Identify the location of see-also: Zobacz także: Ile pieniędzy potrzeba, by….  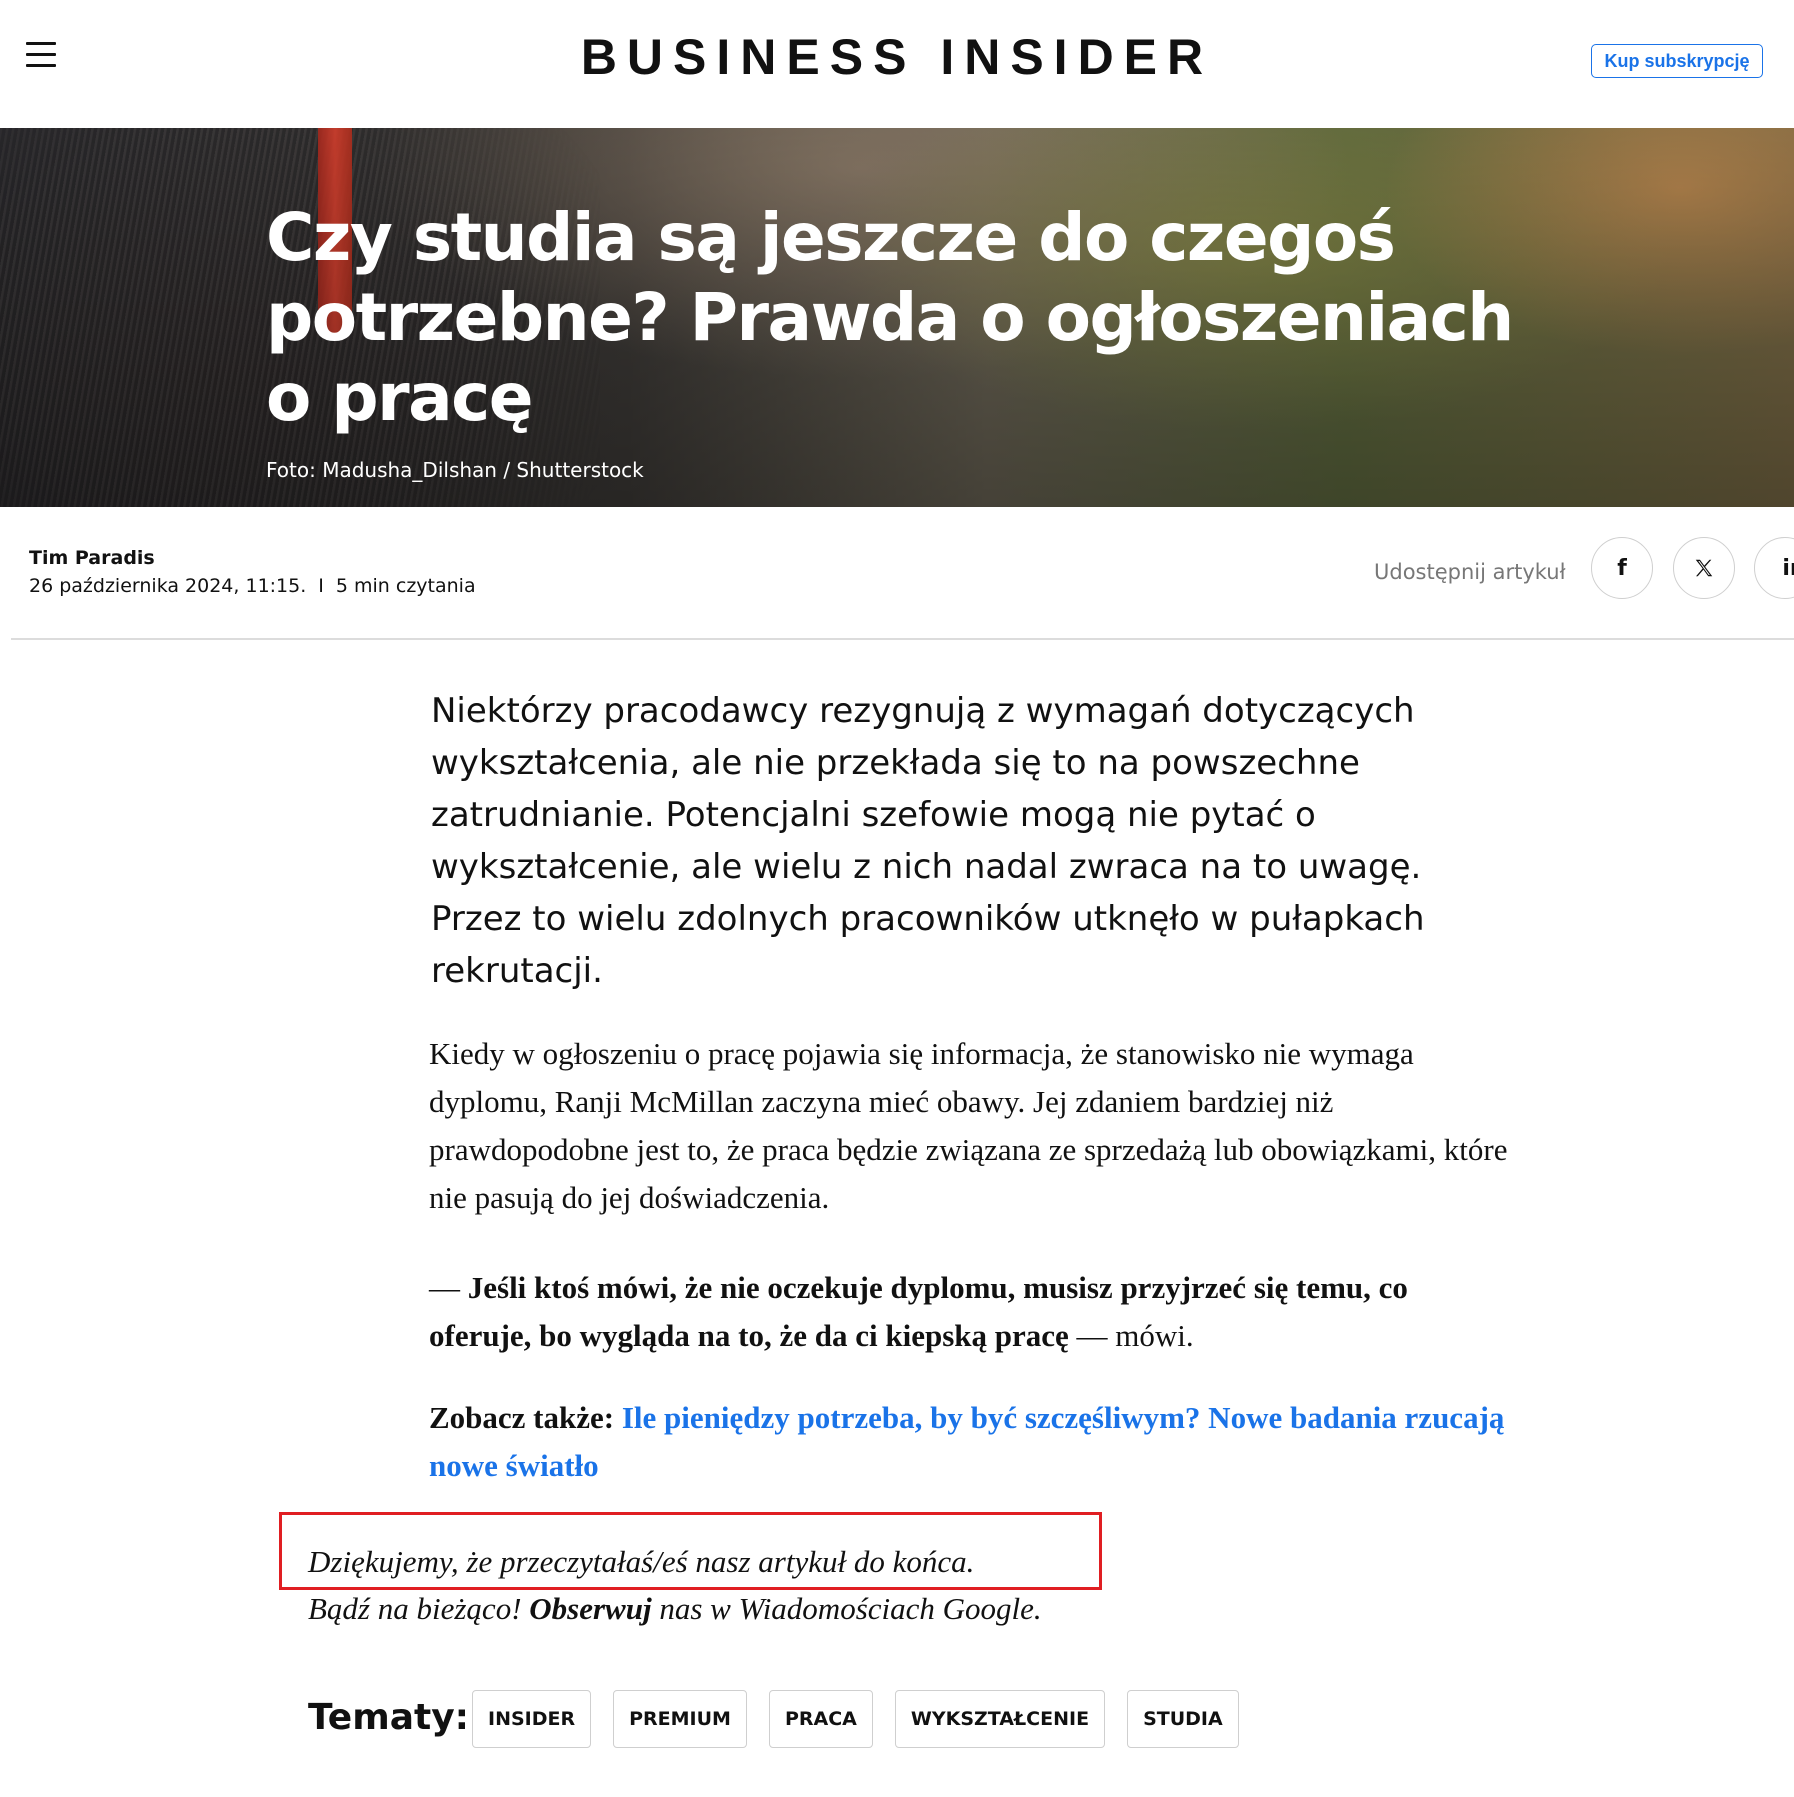
(969, 1442).